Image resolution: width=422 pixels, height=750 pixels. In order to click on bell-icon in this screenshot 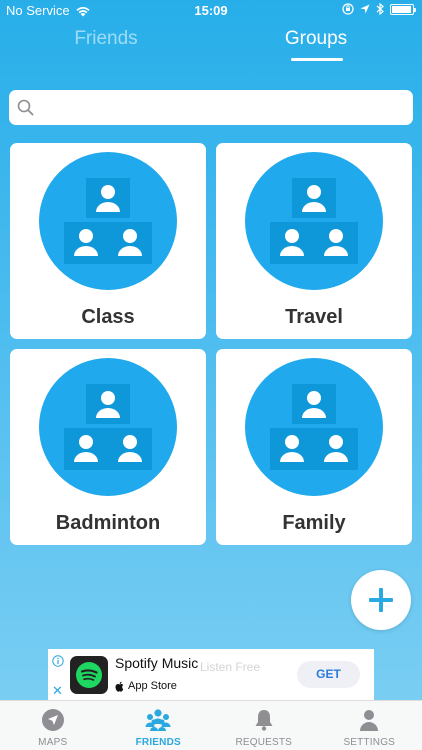, I will do `click(264, 720)`.